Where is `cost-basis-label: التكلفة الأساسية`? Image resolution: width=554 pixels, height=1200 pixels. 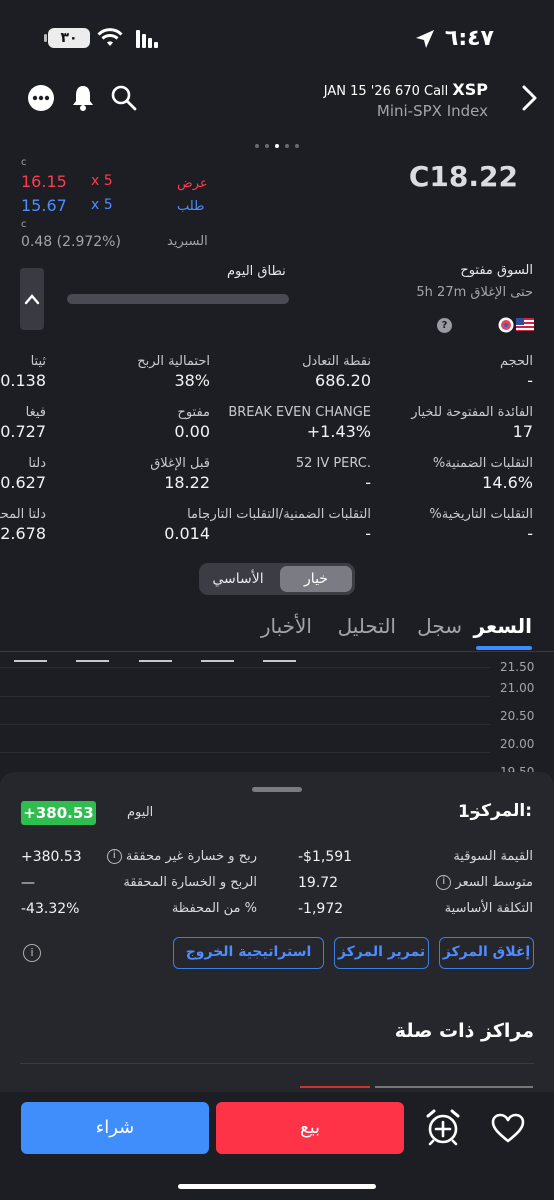
cost-basis-label: التكلفة الأساسية is located at coordinates (488, 908).